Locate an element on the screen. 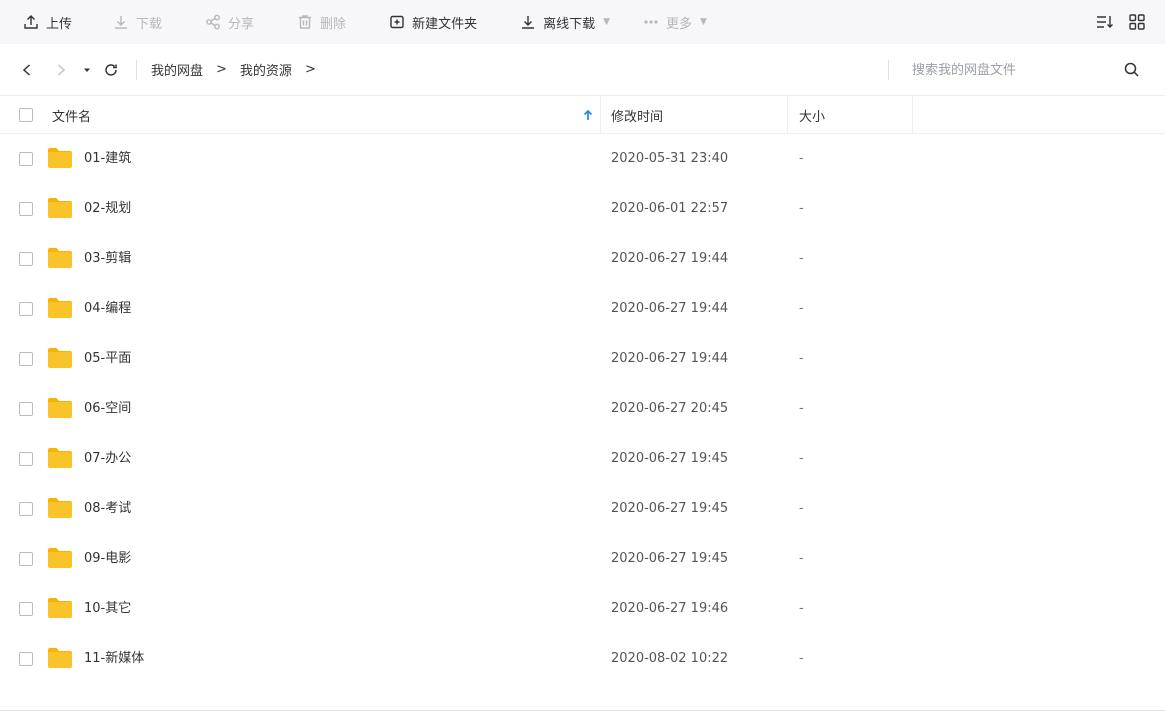 The width and height of the screenshot is (1165, 714). share-label: 分享 is located at coordinates (241, 24).